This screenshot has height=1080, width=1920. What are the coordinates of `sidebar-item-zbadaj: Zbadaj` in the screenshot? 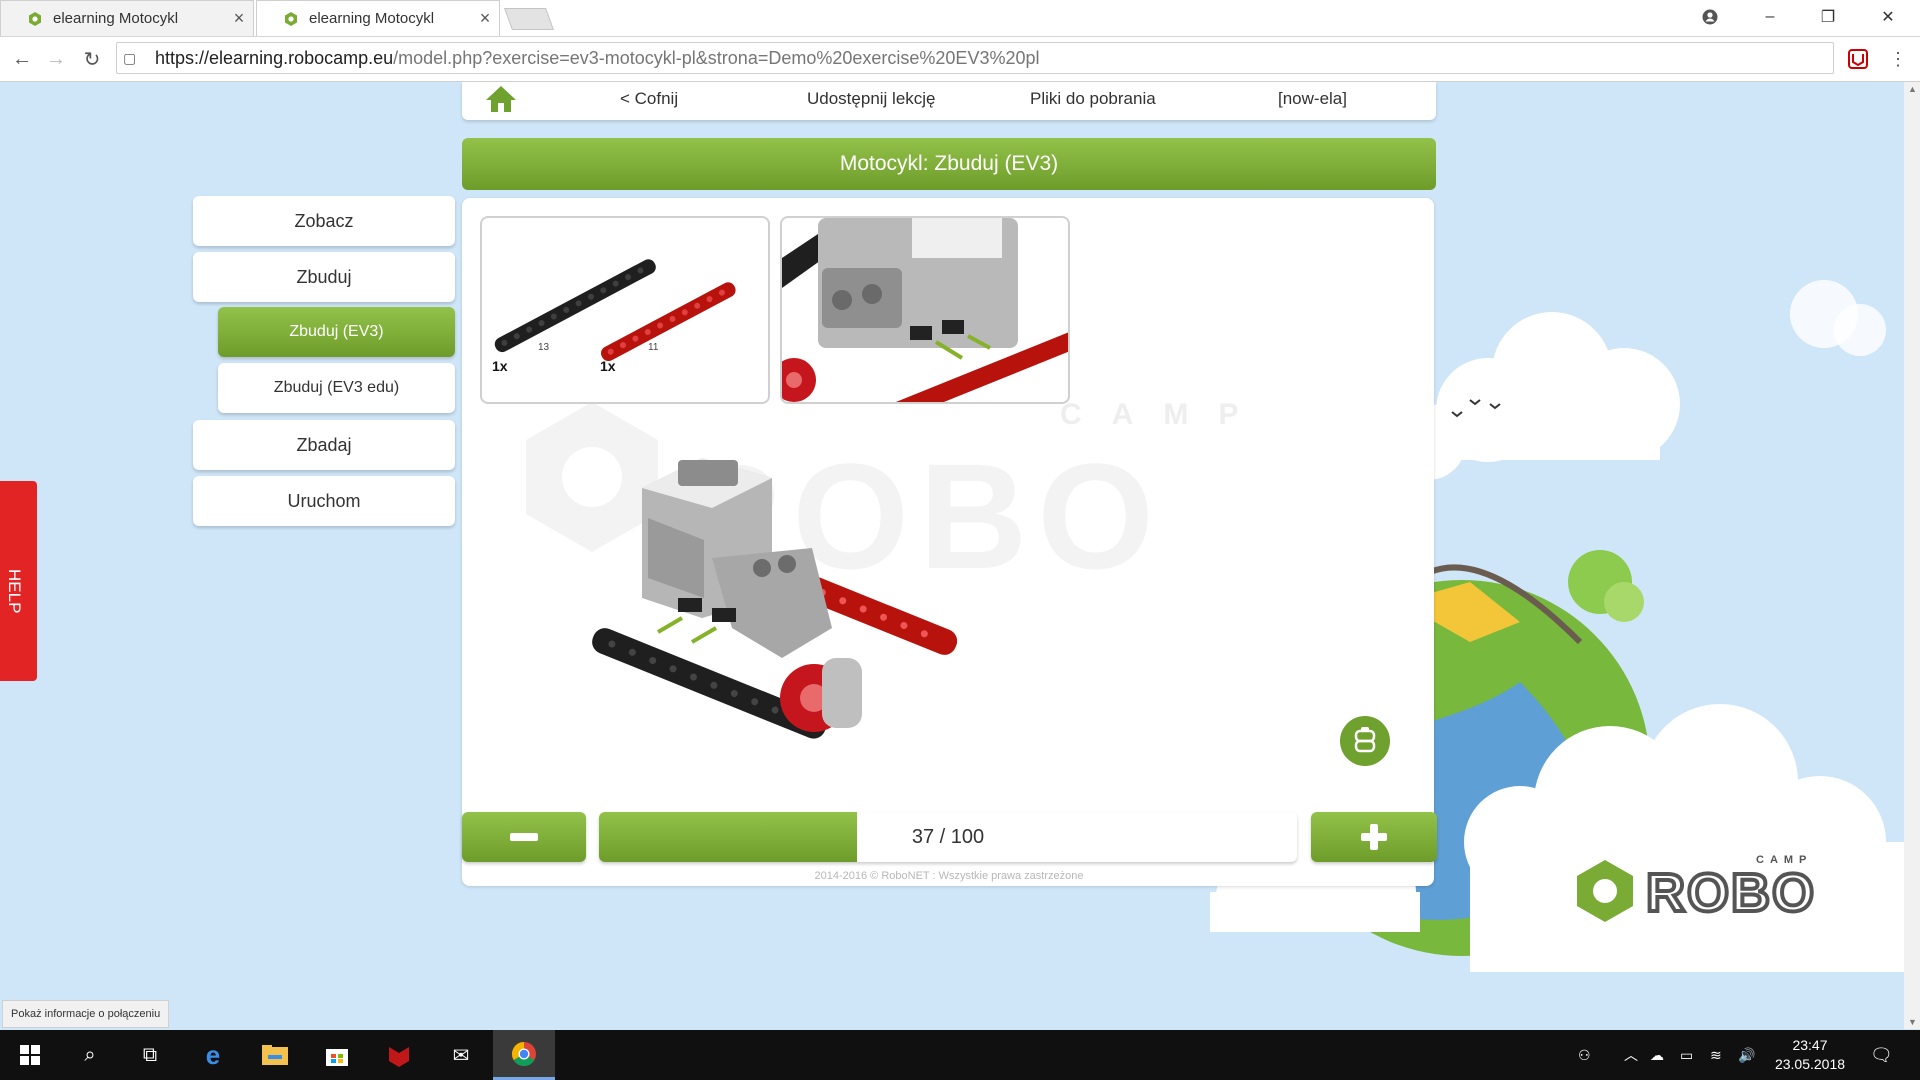 It's located at (324, 445).